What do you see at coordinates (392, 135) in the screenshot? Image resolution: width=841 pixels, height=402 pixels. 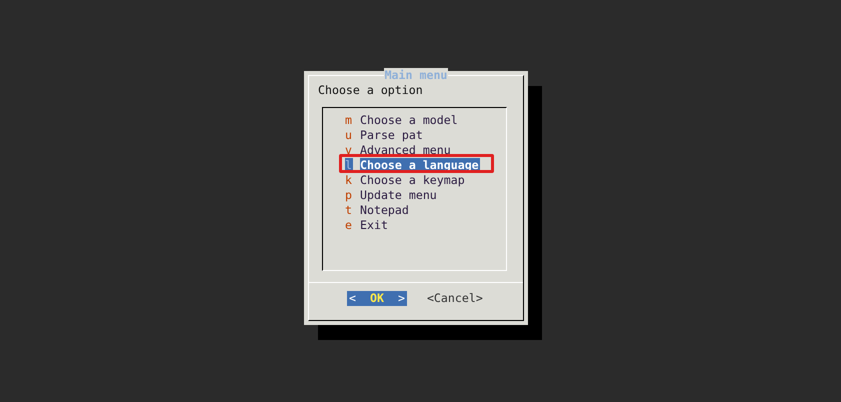 I see `menu-item: Parse pat` at bounding box center [392, 135].